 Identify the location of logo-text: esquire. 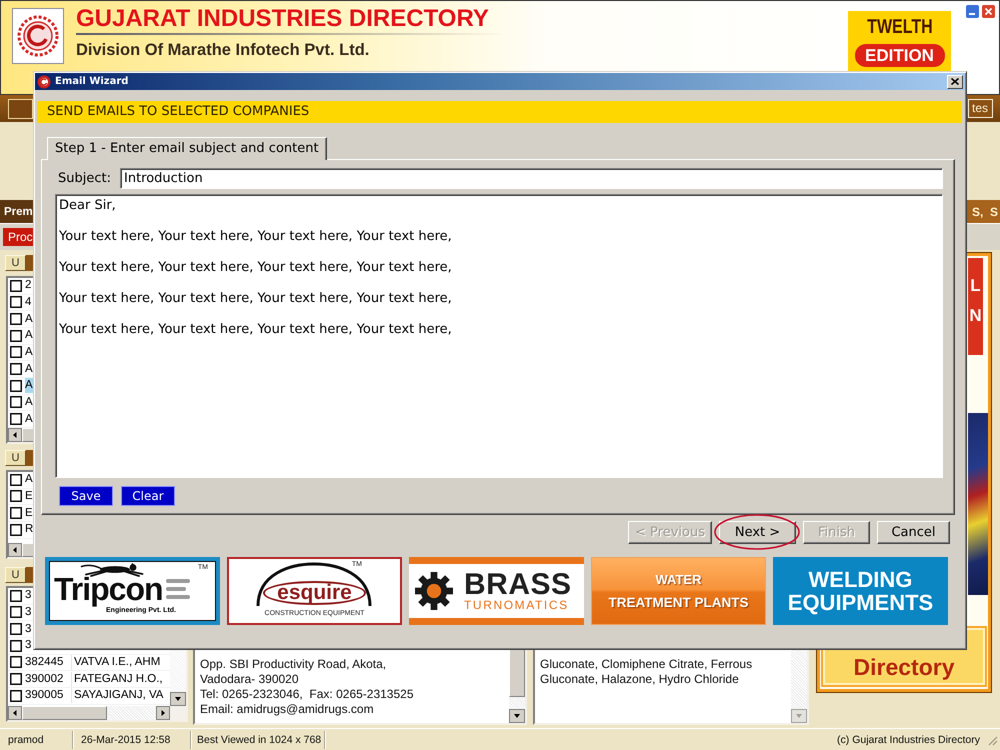
(314, 593).